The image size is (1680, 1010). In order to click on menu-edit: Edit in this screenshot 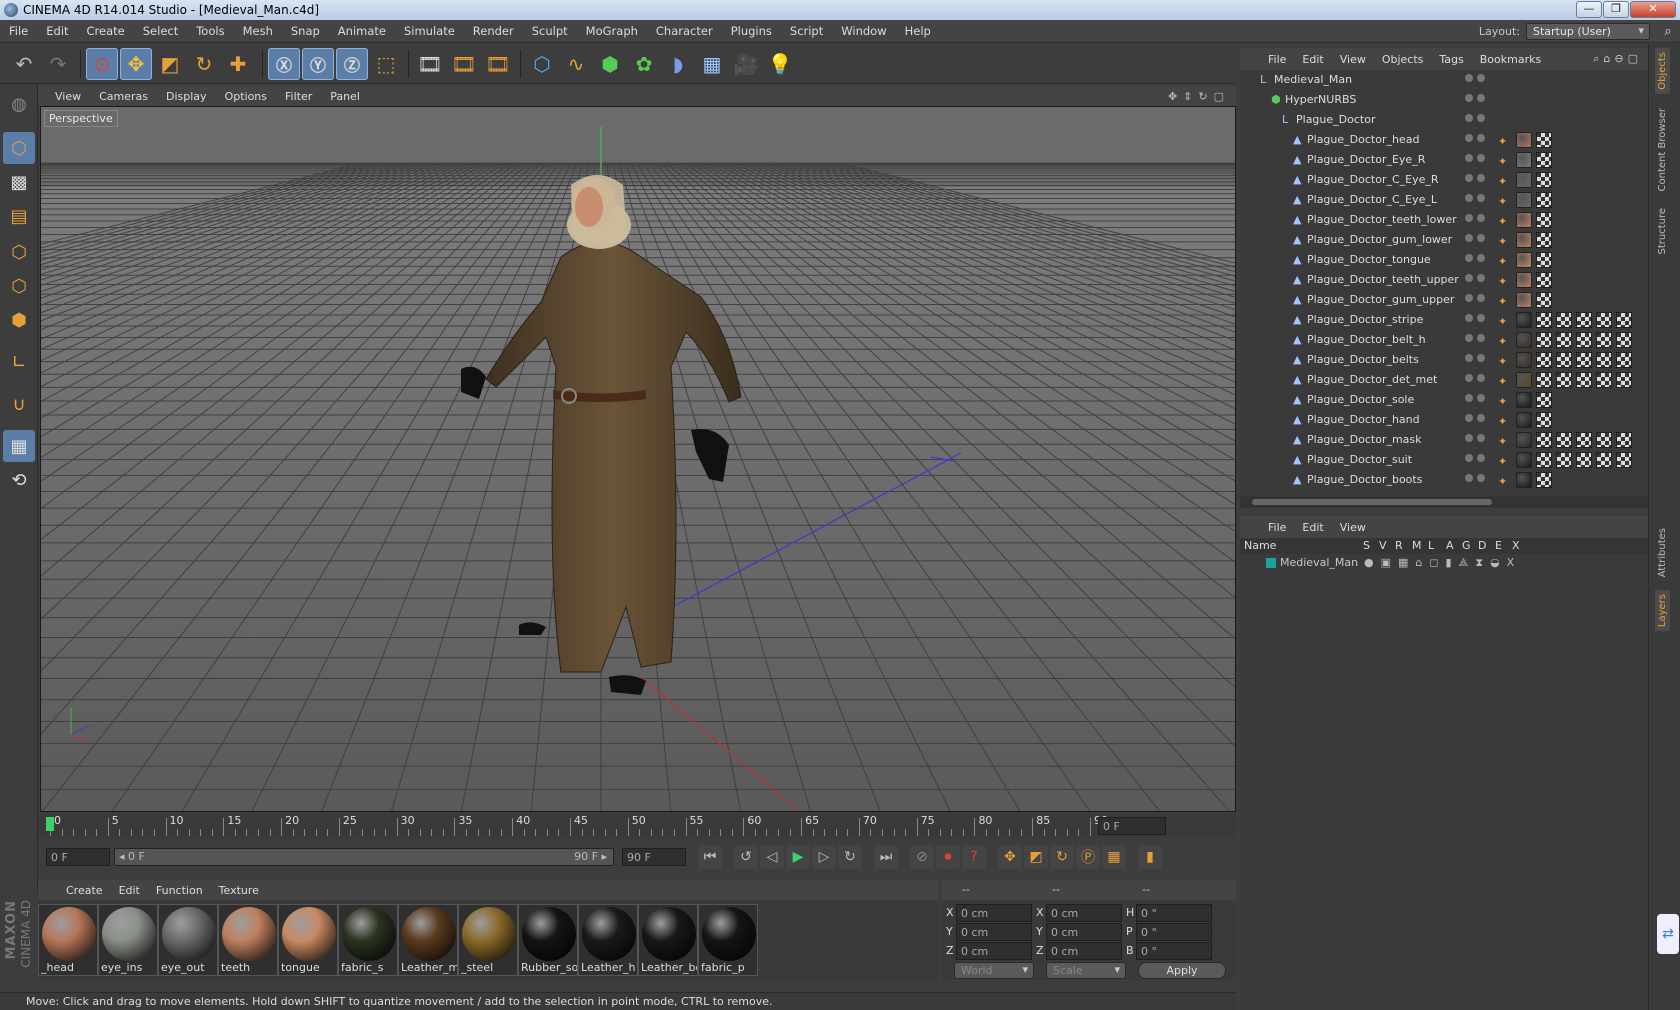, I will do `click(57, 31)`.